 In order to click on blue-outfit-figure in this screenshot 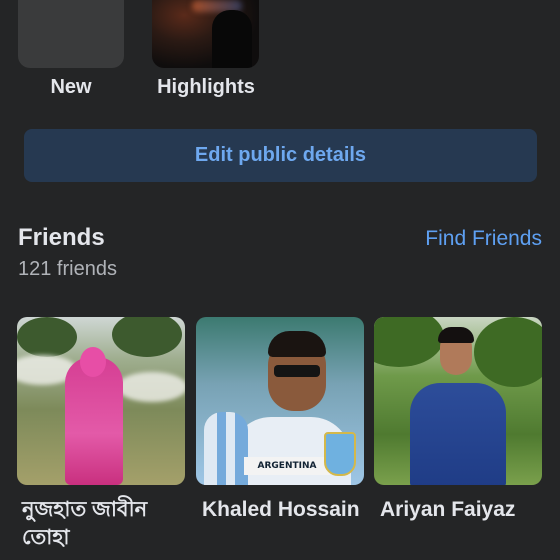, I will do `click(458, 434)`.